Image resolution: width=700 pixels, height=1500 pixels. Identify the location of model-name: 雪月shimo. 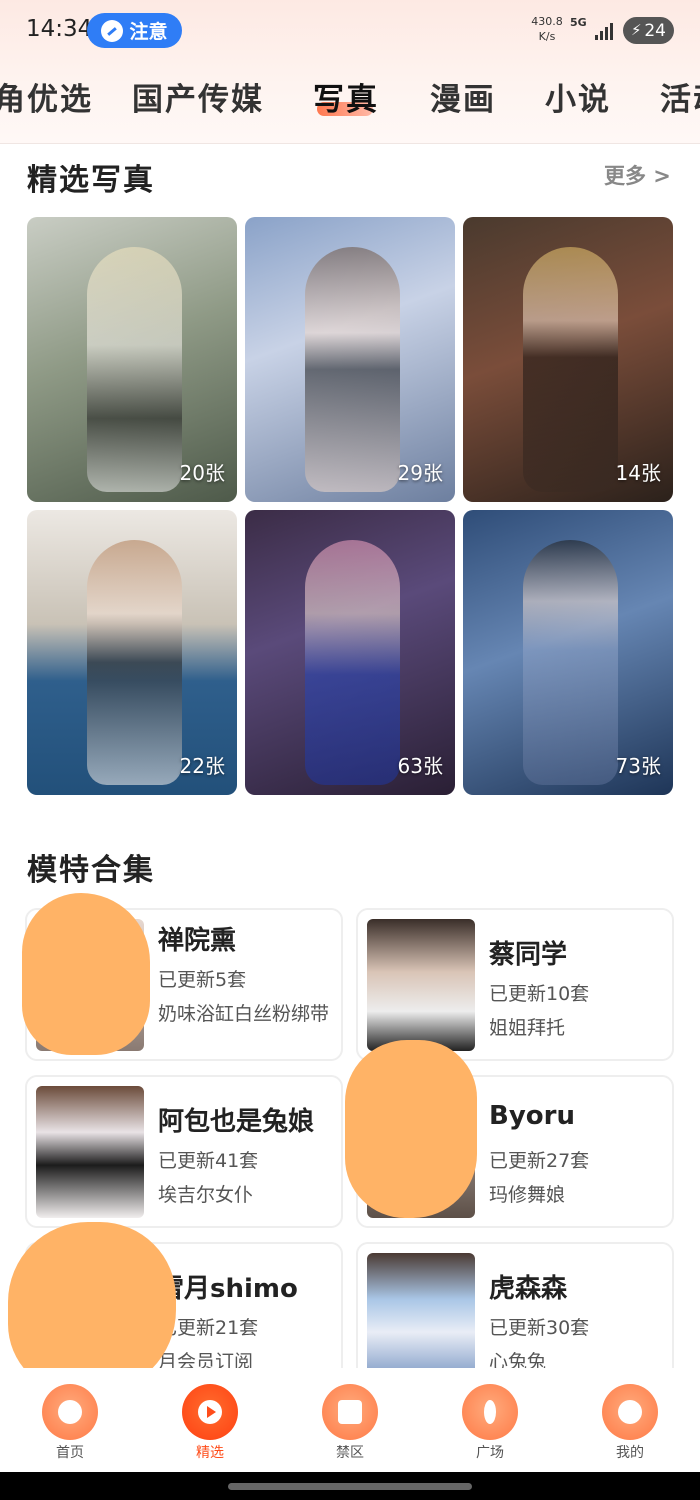
(228, 1289).